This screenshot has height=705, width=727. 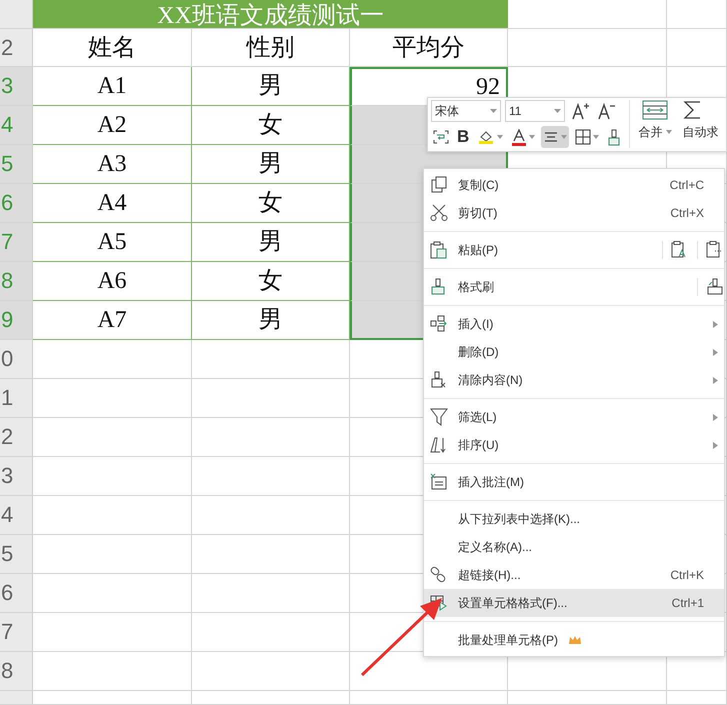 I want to click on font-color-button, so click(x=523, y=137).